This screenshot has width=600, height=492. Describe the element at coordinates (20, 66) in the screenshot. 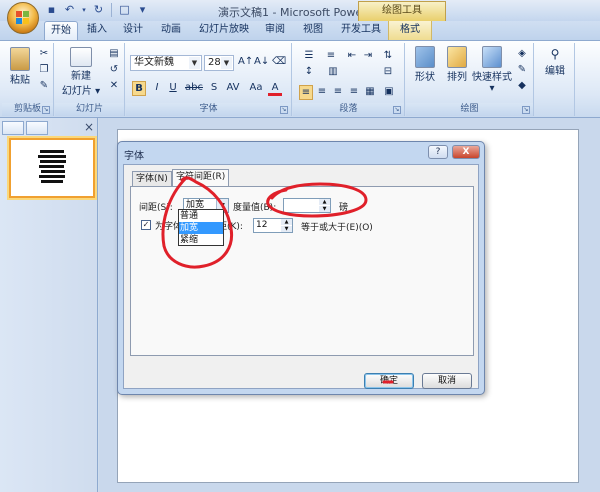

I see `paste-button: 粘贴` at that location.